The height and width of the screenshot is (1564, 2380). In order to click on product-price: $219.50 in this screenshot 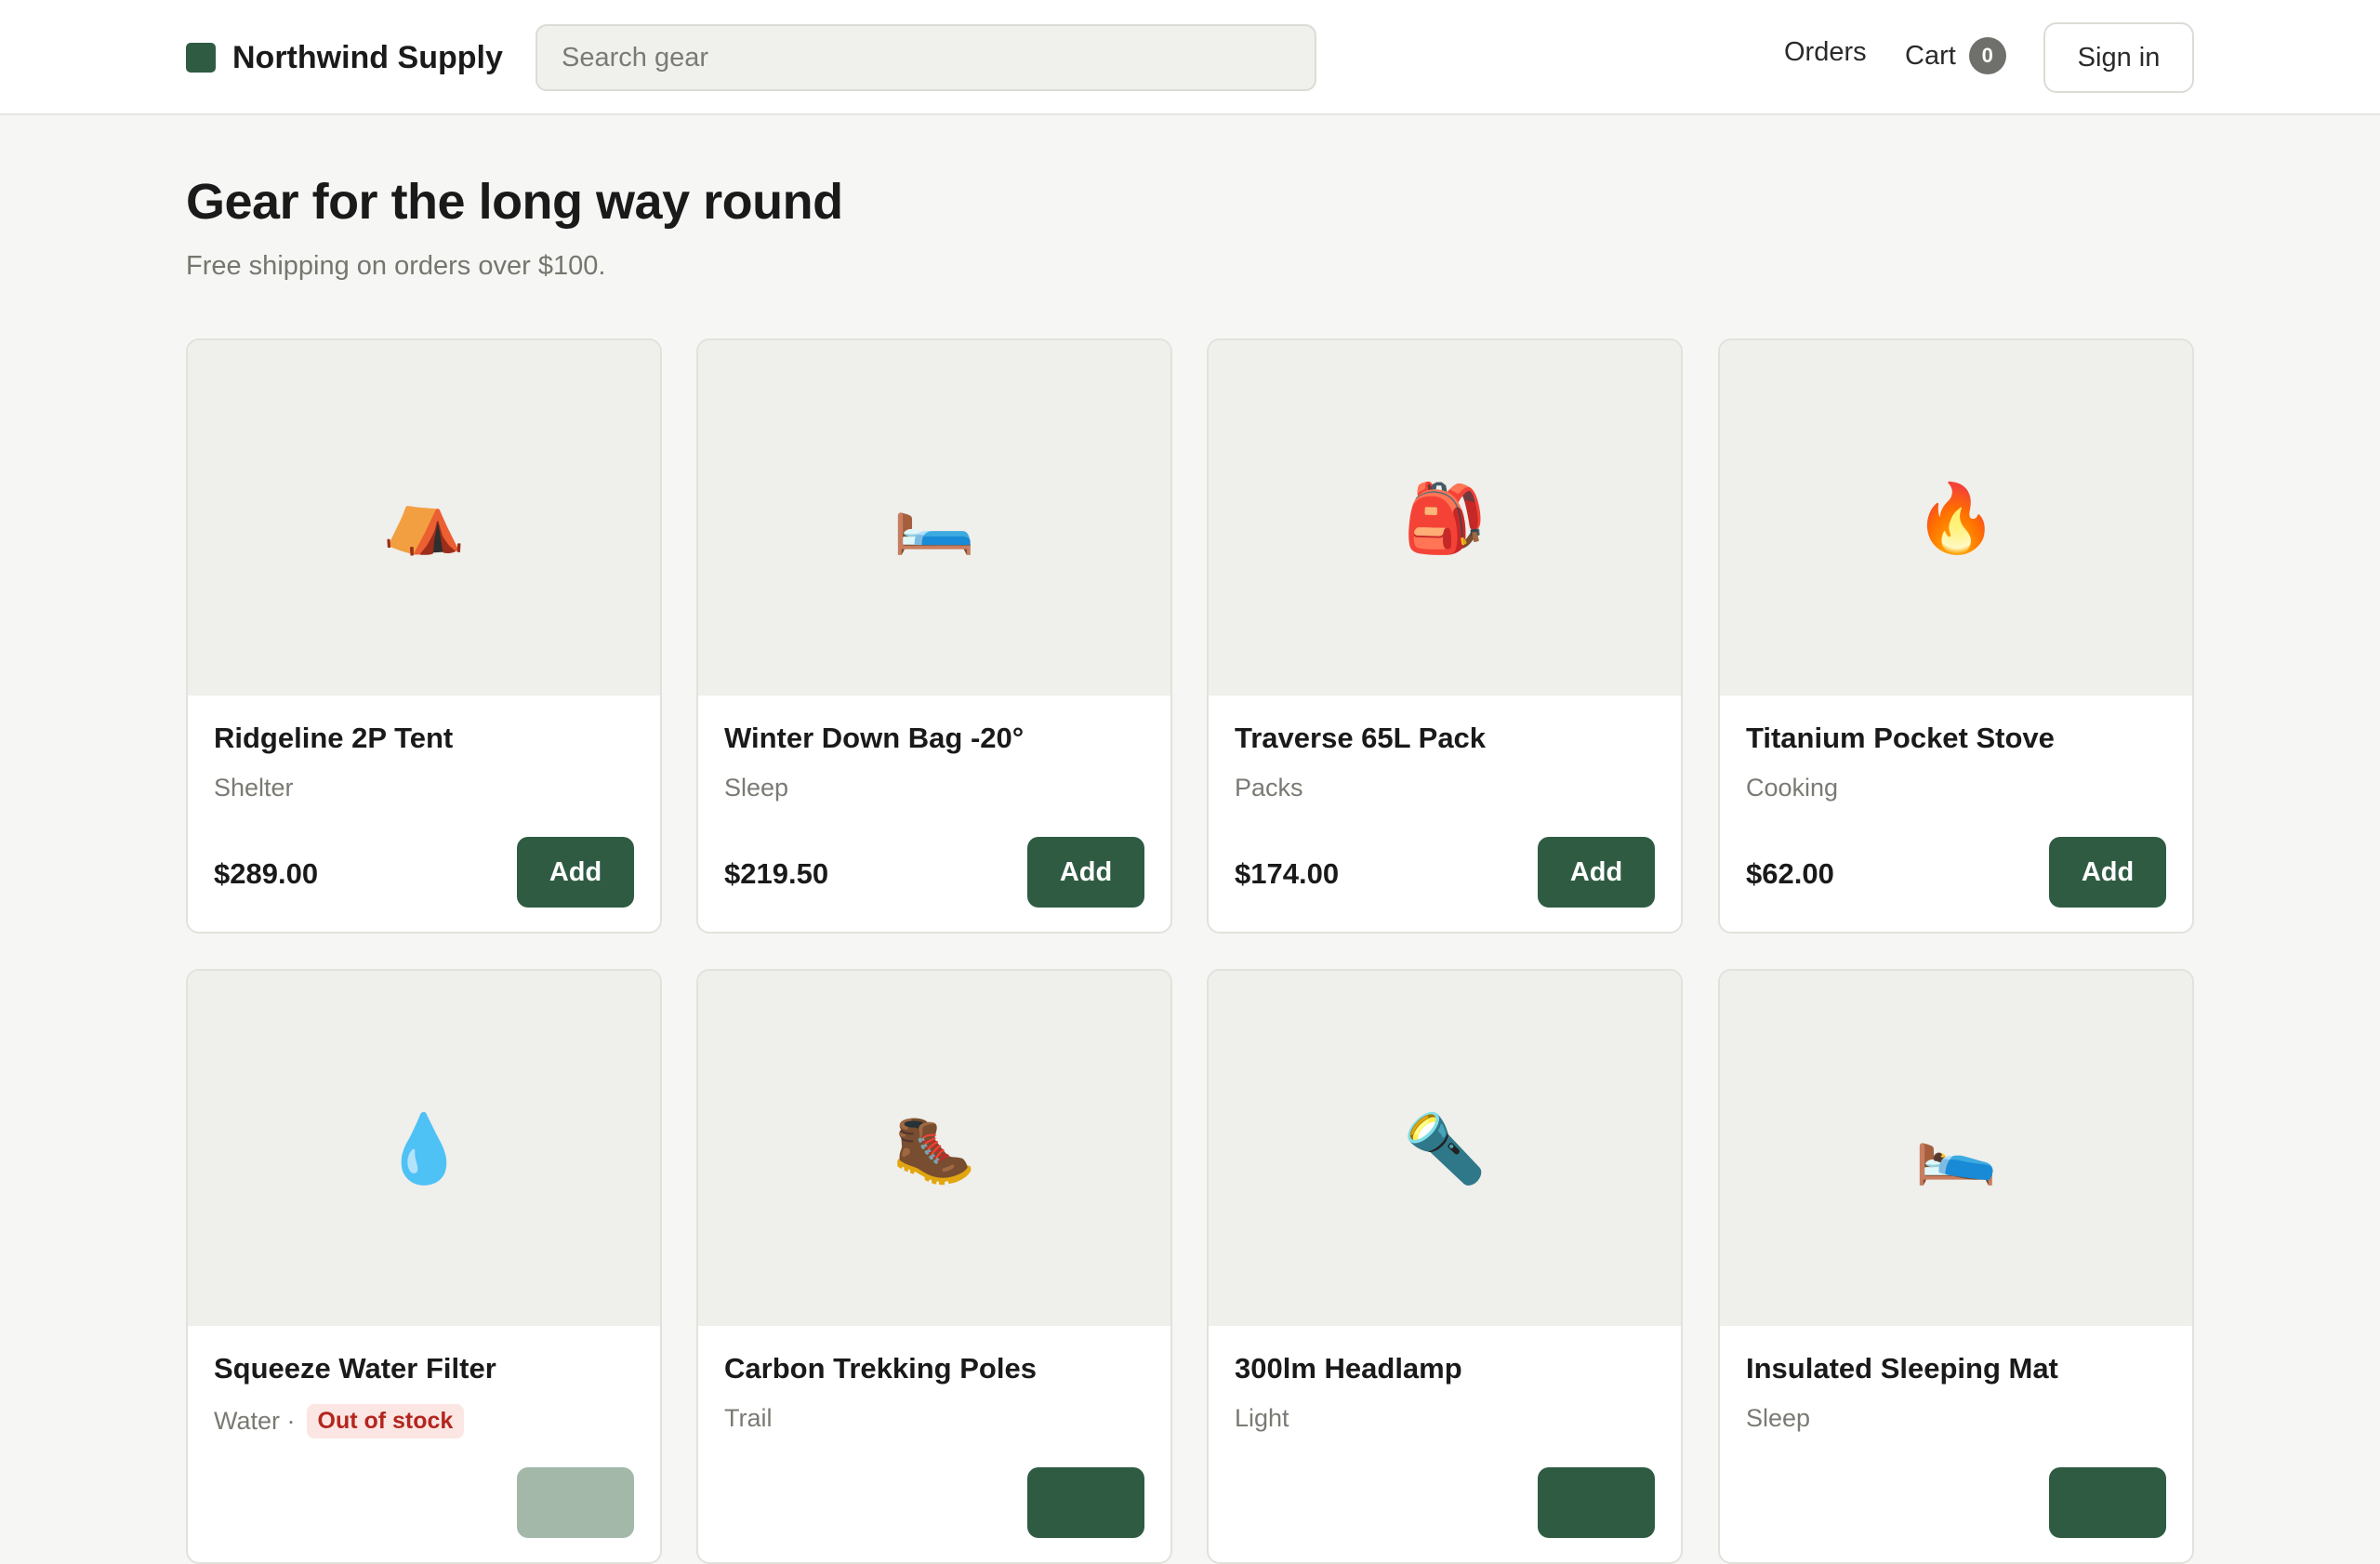, I will do `click(776, 874)`.